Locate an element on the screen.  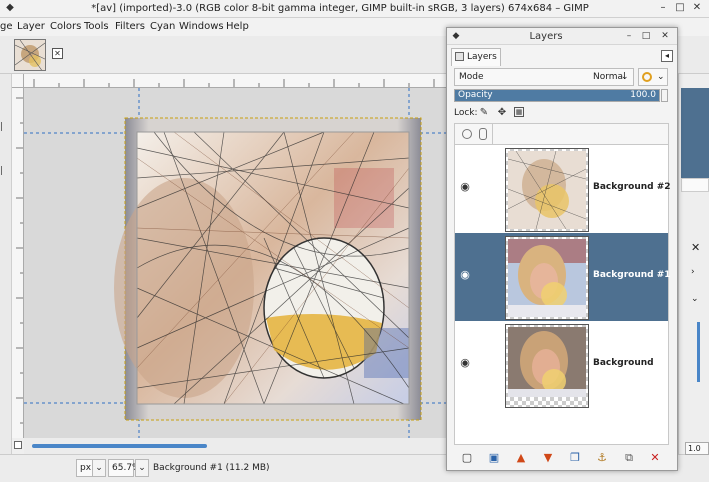
quick-mask-toggle is located at coordinates (18, 445).